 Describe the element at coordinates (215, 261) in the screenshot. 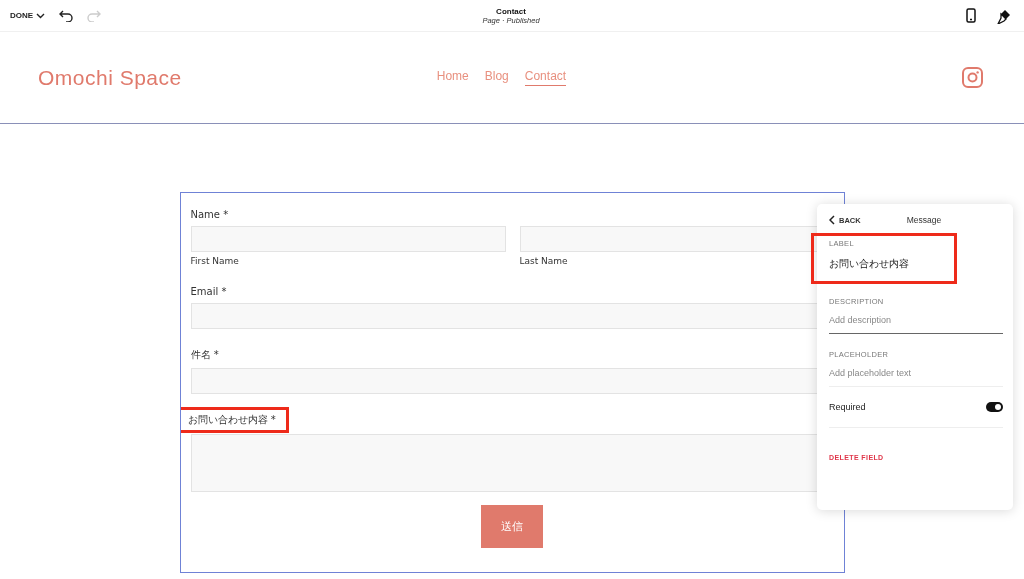

I see `field-sublabel: First Name` at that location.